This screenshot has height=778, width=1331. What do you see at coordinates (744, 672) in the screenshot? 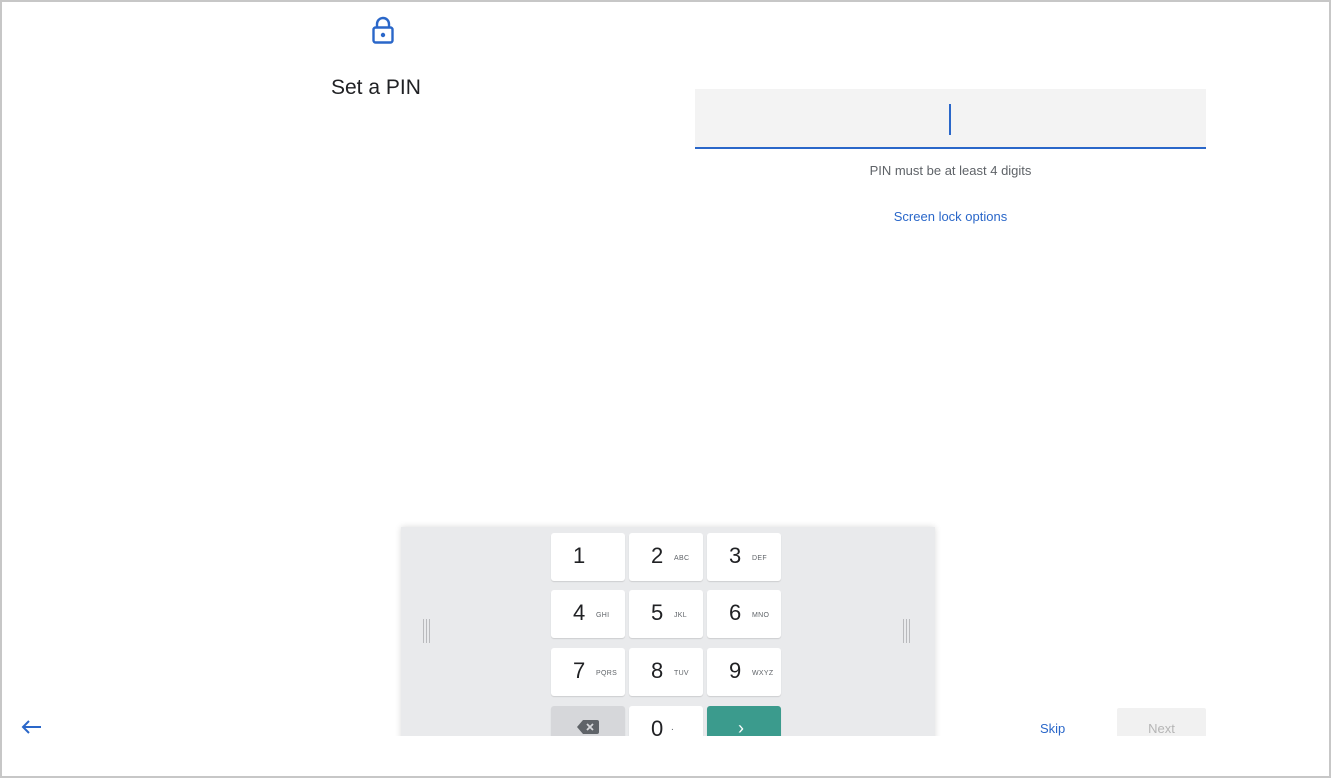
I see `key-9: 9 WXYZ` at bounding box center [744, 672].